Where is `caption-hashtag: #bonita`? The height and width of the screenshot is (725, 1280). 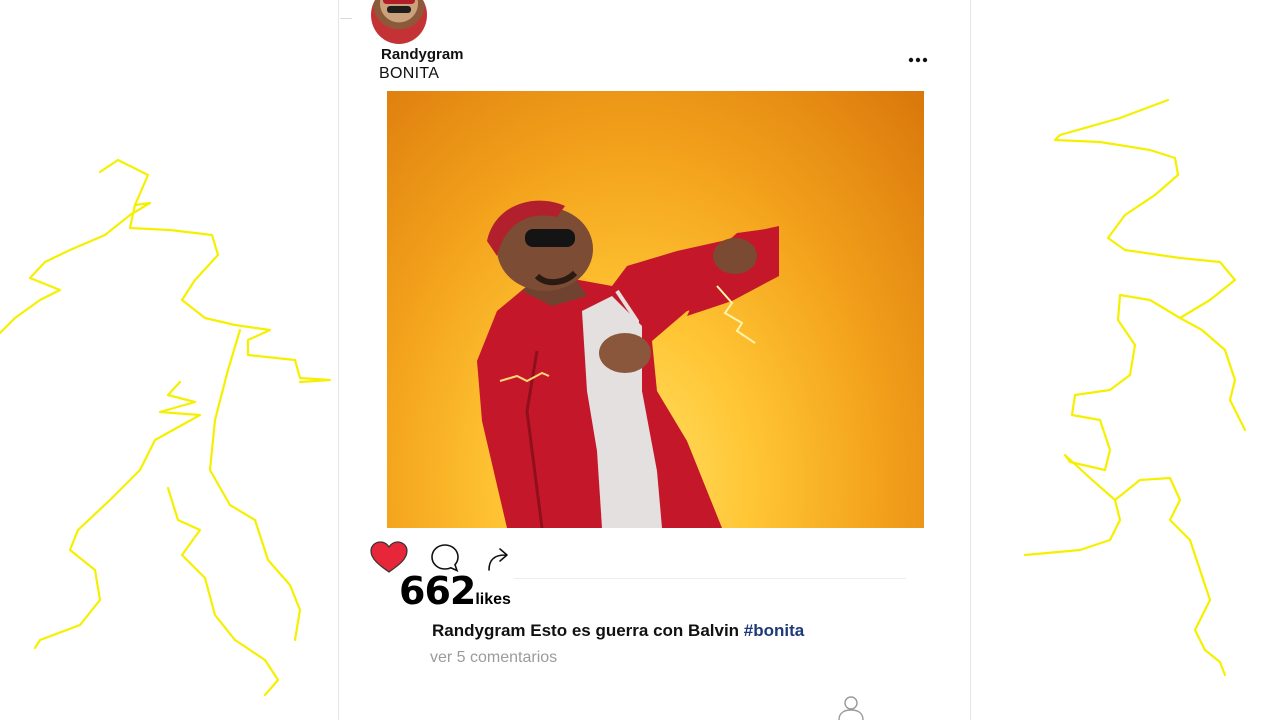
caption-hashtag: #bonita is located at coordinates (774, 630).